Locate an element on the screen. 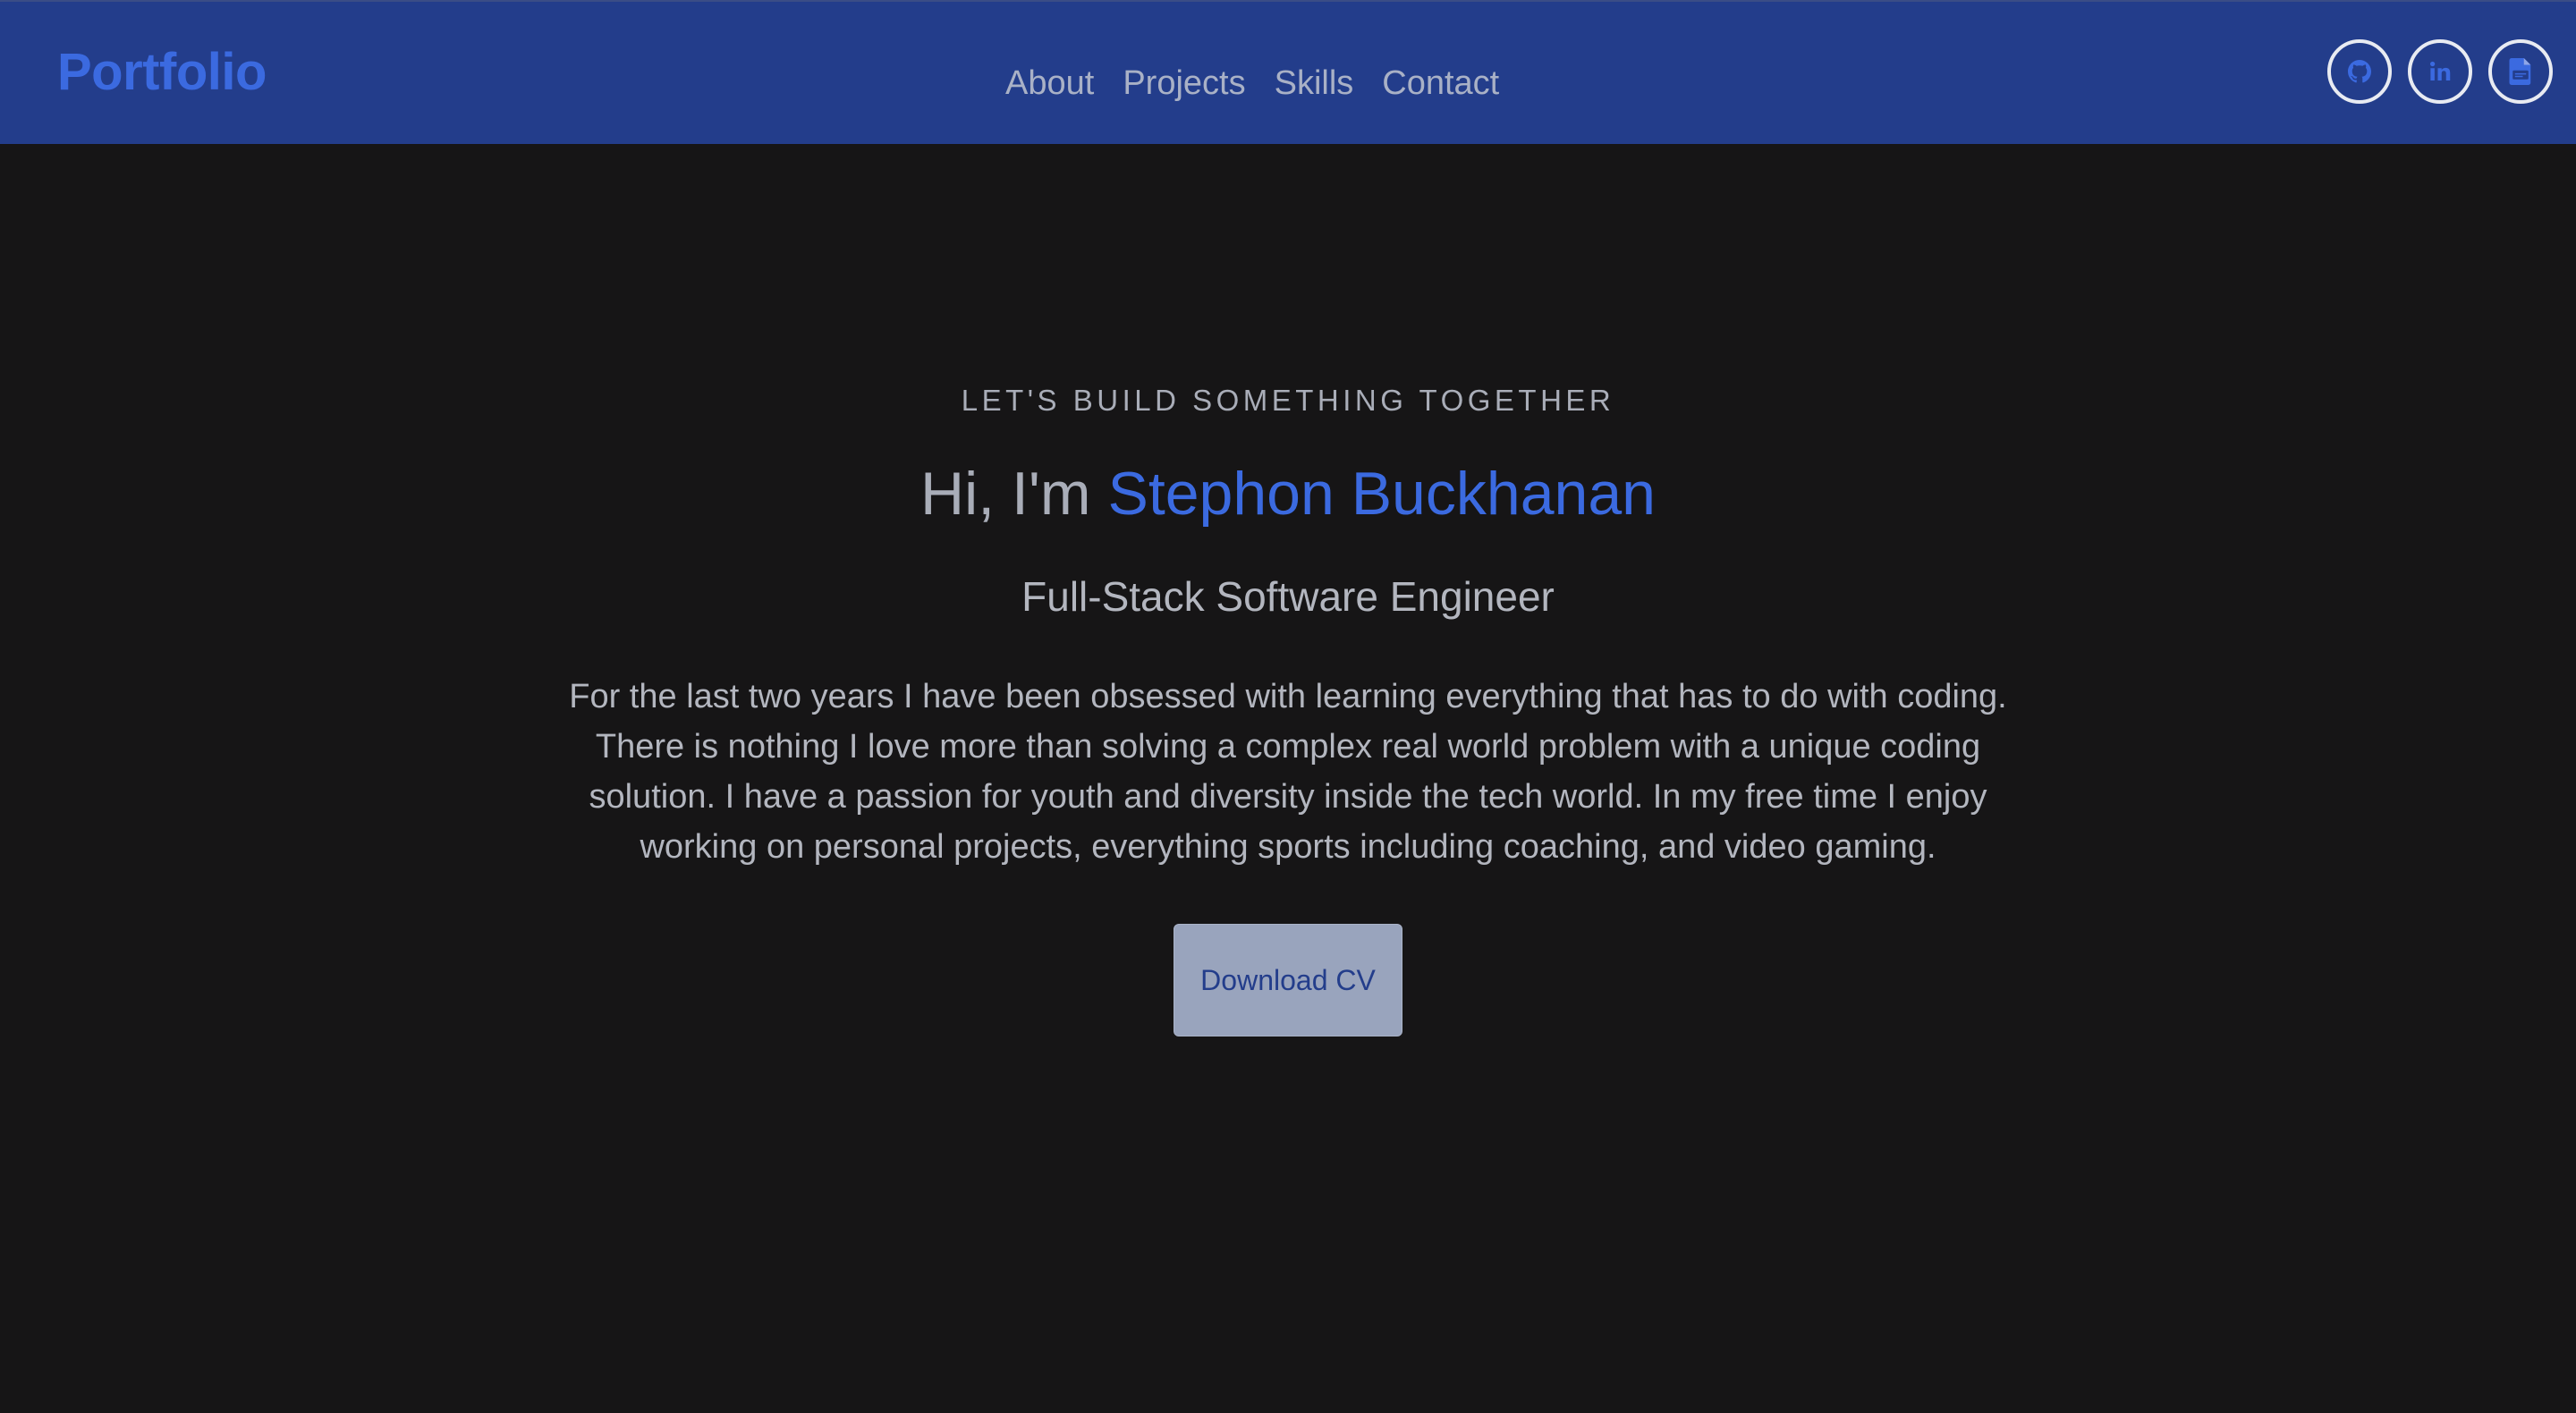  nav-link-projects: Projects is located at coordinates (1184, 83).